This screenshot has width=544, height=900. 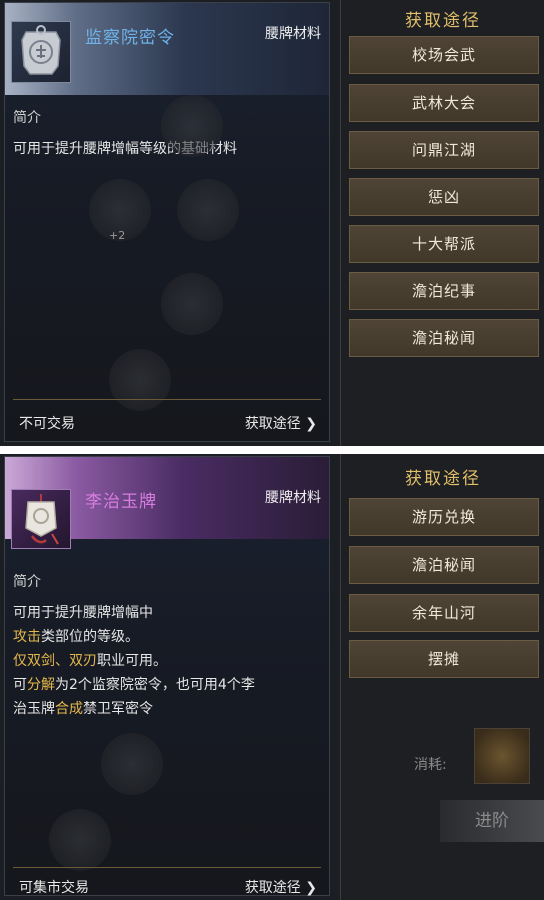 What do you see at coordinates (90, 637) in the screenshot?
I see `description-text: 类部位的等级。` at bounding box center [90, 637].